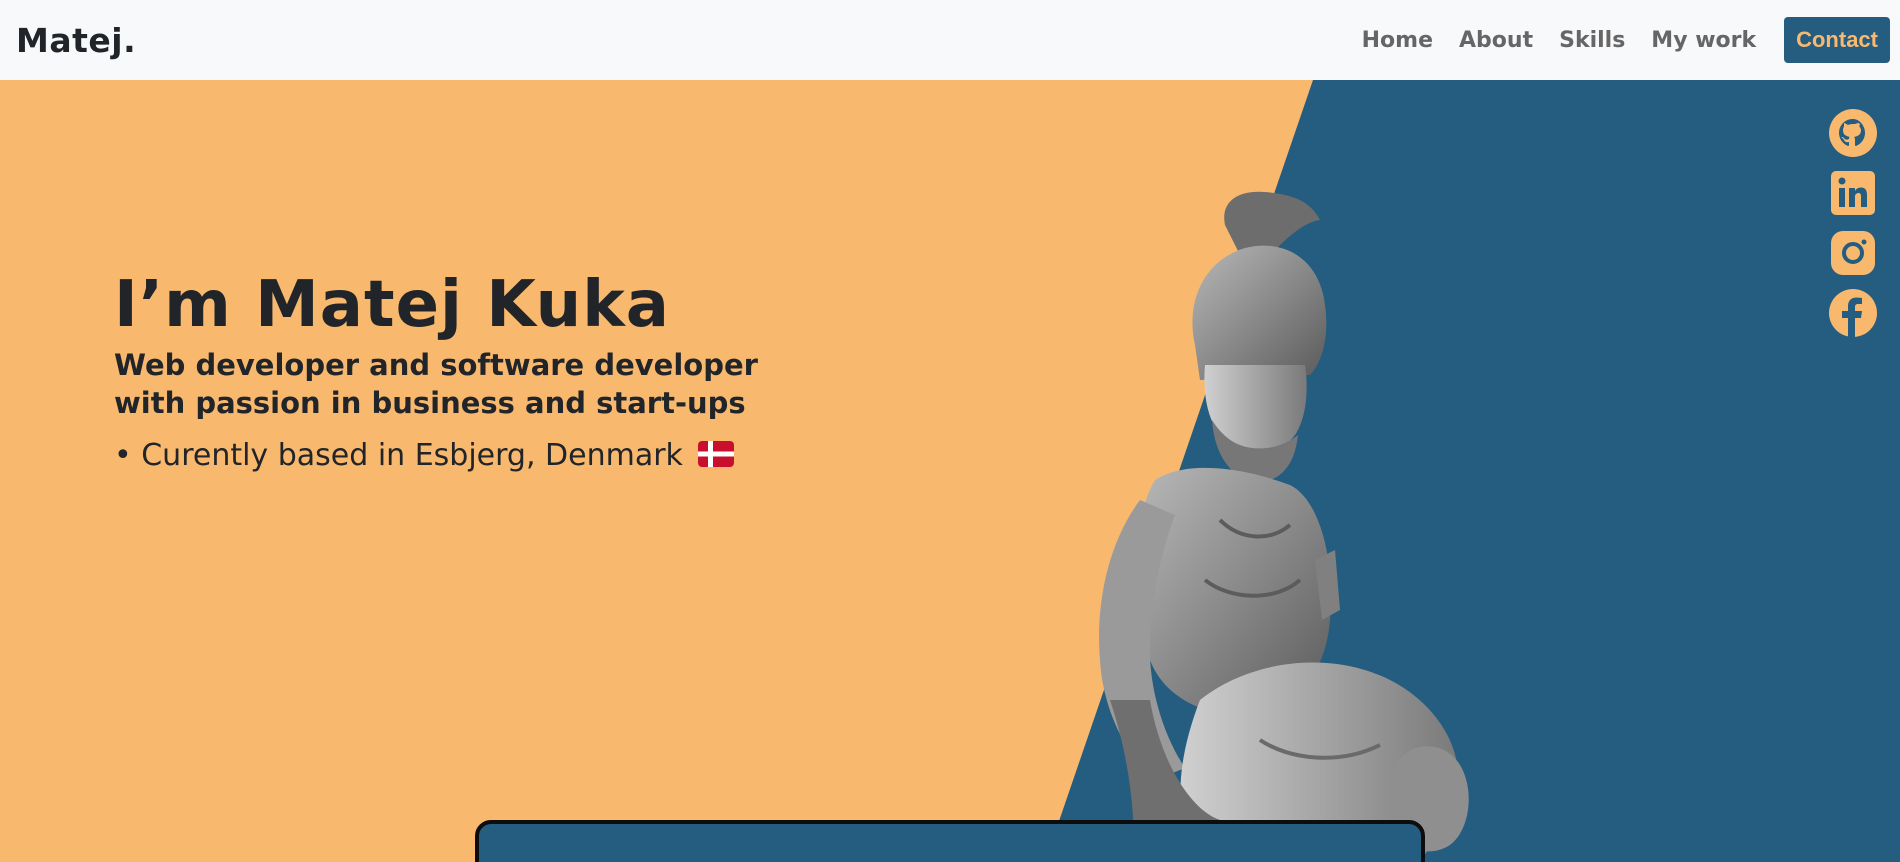 Image resolution: width=1900 pixels, height=862 pixels. I want to click on brand-logo: Matej., so click(76, 40).